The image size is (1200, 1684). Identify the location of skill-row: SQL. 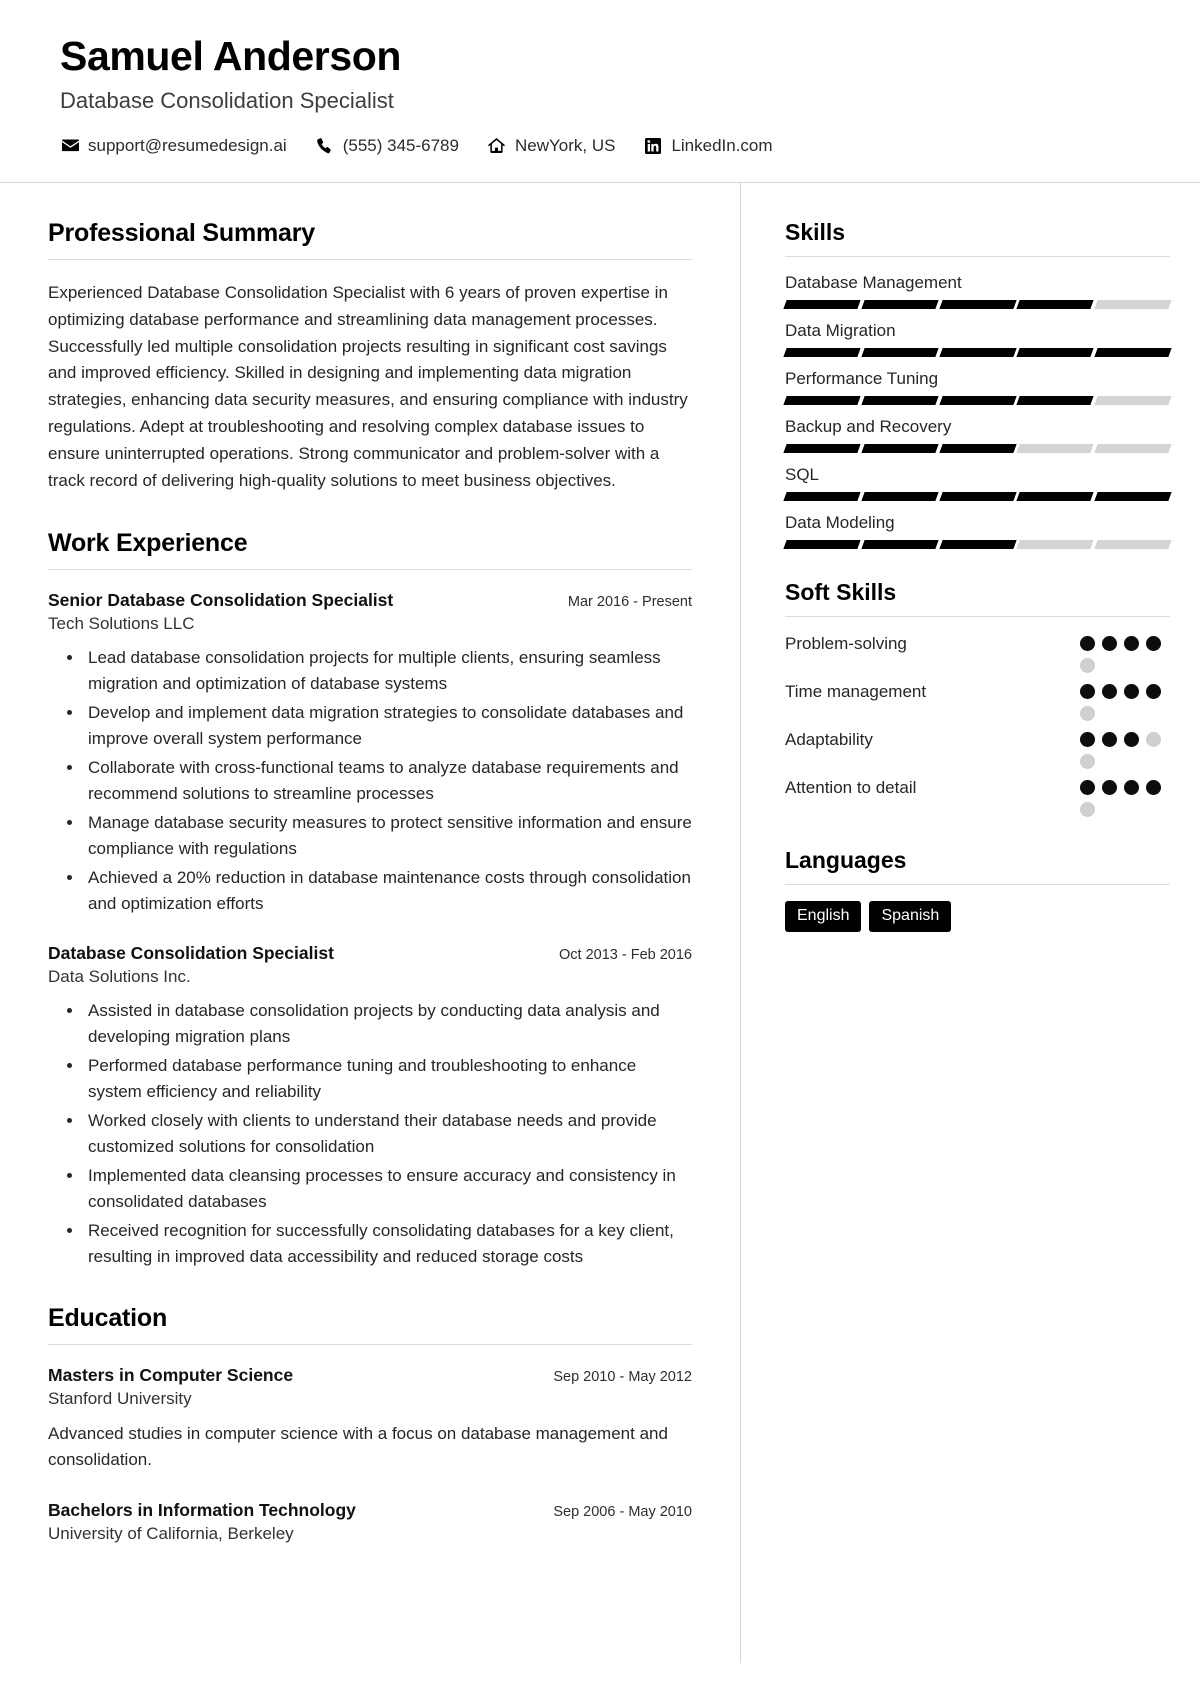
(977, 483).